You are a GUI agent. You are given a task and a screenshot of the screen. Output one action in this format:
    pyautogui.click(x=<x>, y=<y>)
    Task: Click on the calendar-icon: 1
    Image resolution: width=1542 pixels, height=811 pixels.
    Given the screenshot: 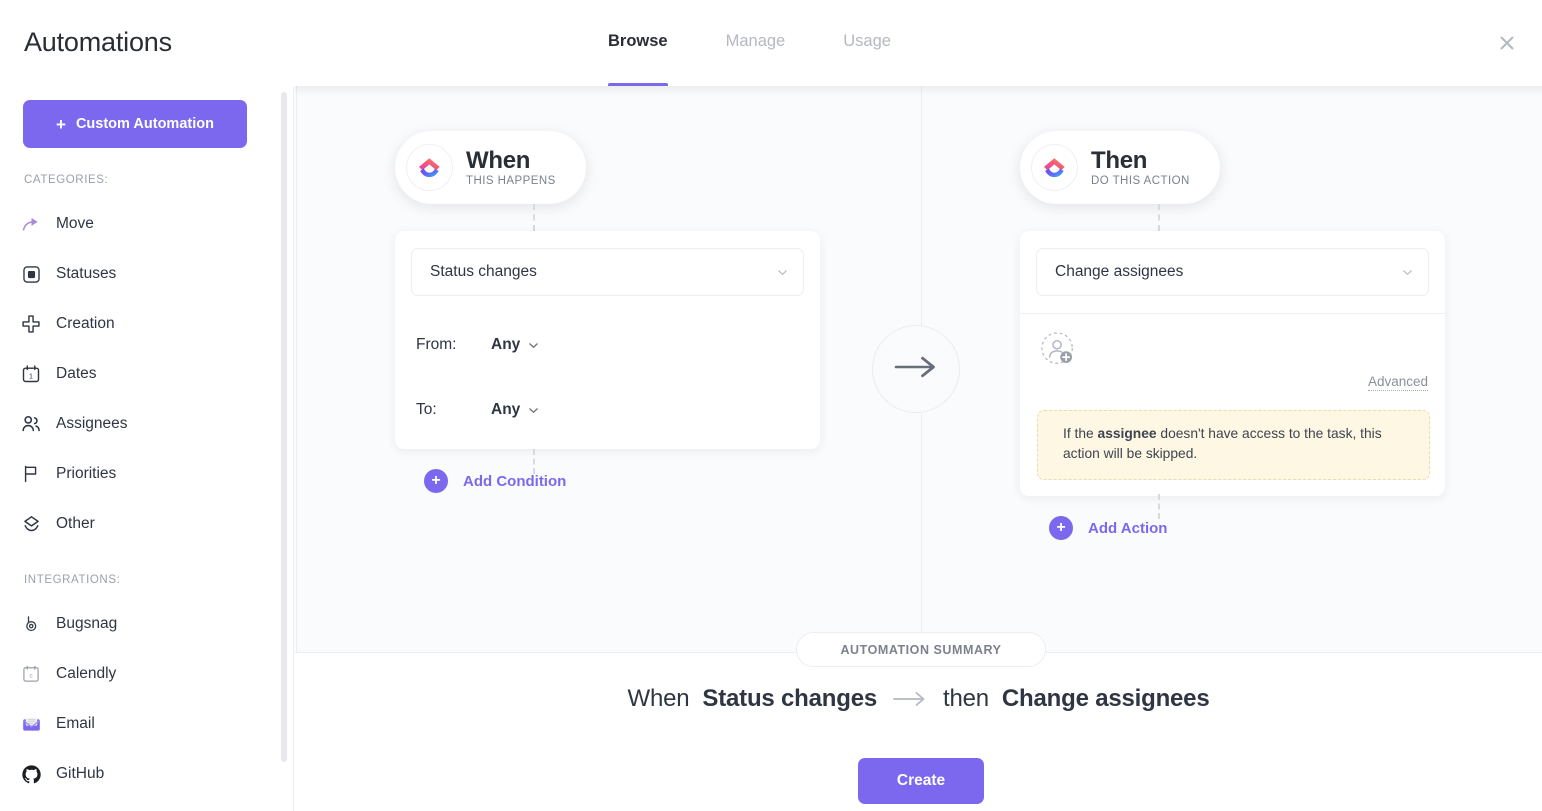 What is the action you would take?
    pyautogui.click(x=31, y=374)
    